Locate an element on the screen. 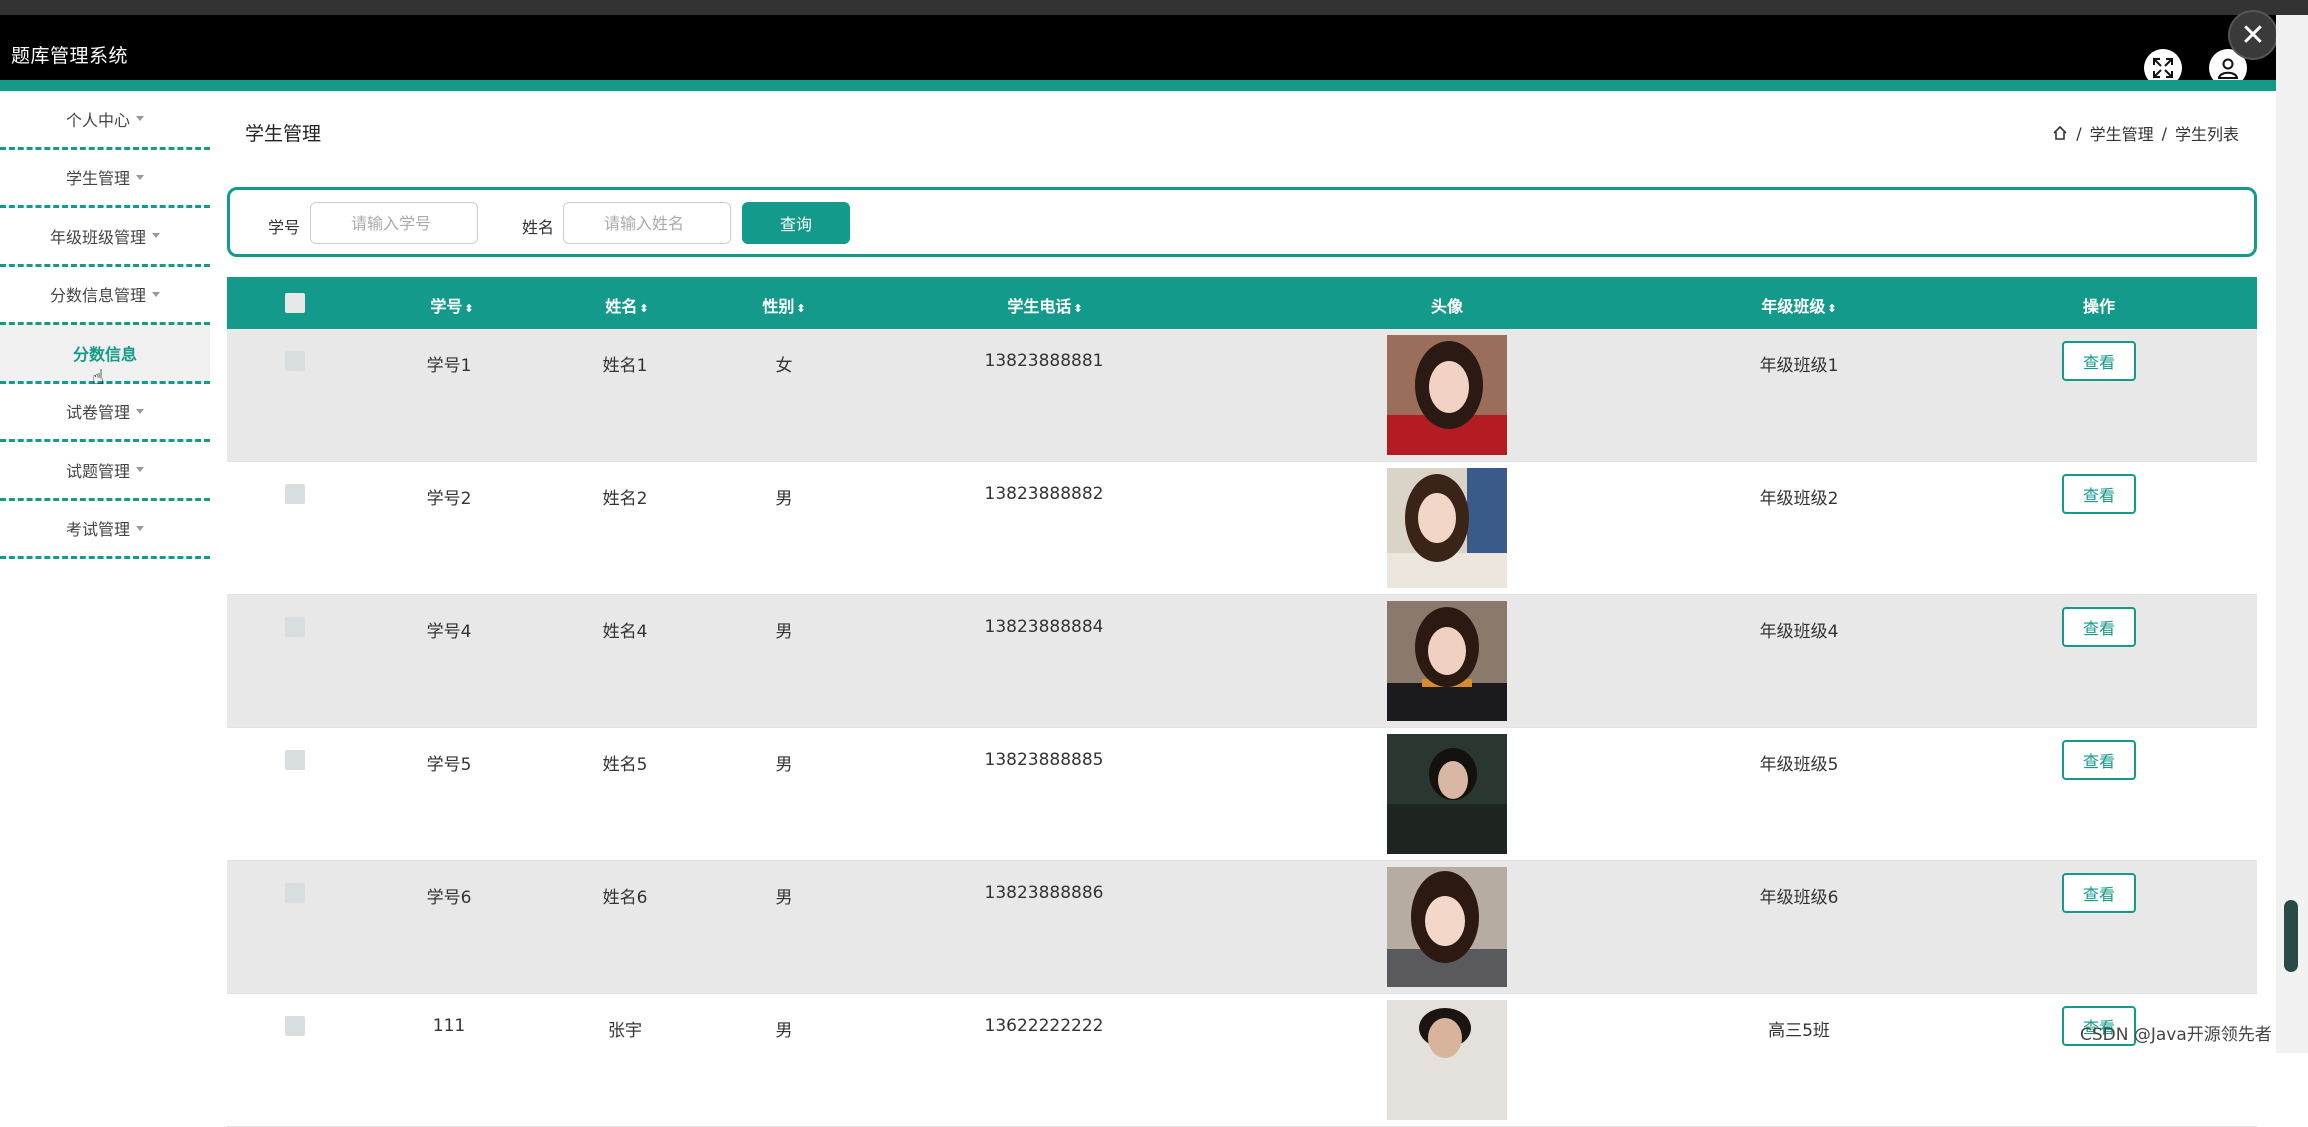 The height and width of the screenshot is (1127, 2308). student-name-label: 姓名 is located at coordinates (538, 227).